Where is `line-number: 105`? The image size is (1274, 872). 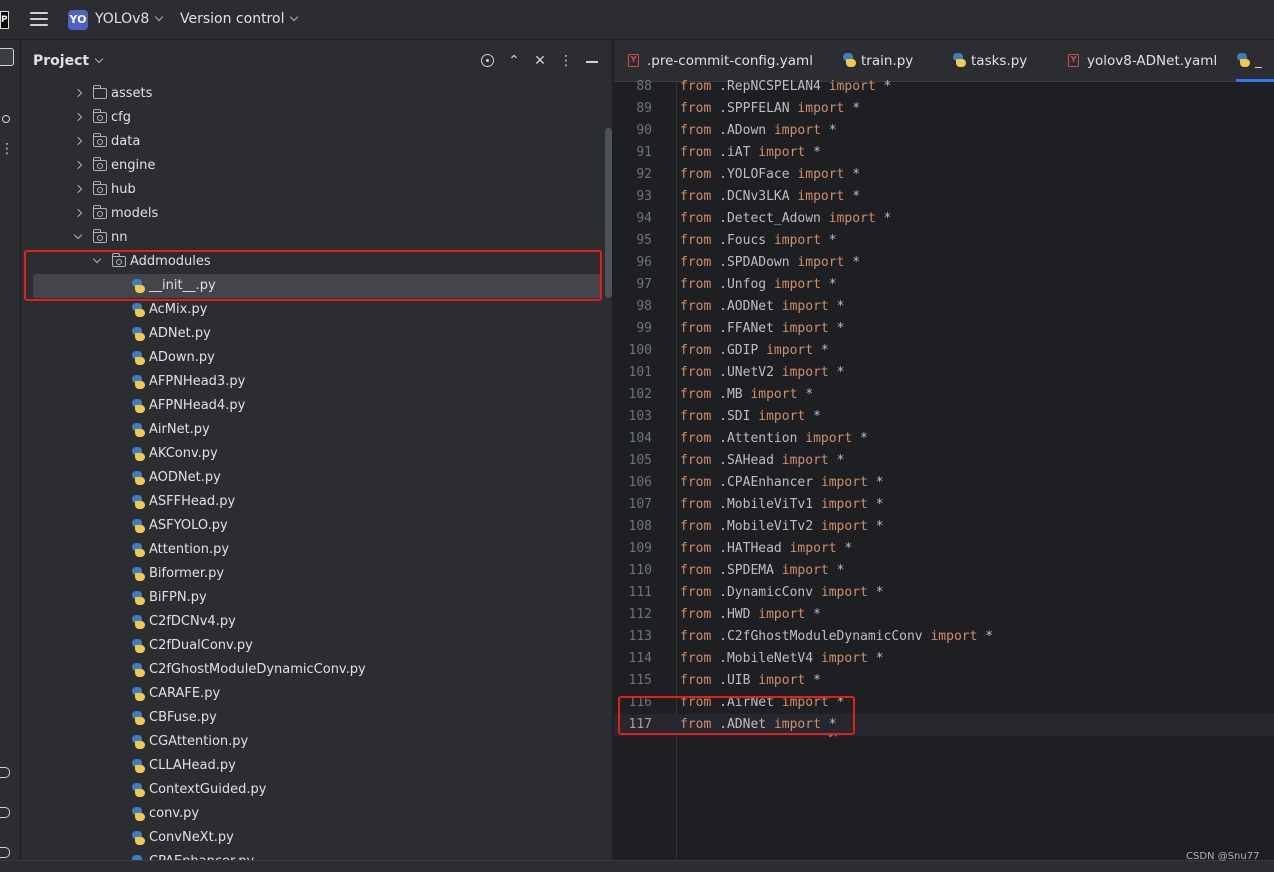 line-number: 105 is located at coordinates (640, 460).